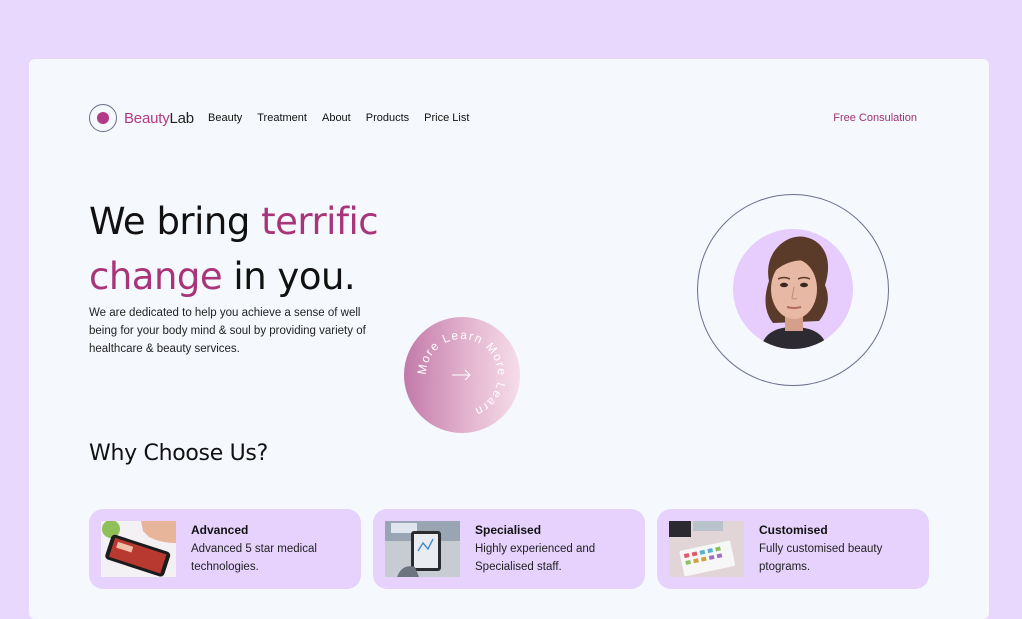 This screenshot has height=619, width=1022. I want to click on brand-name: BeautyLab, so click(159, 118).